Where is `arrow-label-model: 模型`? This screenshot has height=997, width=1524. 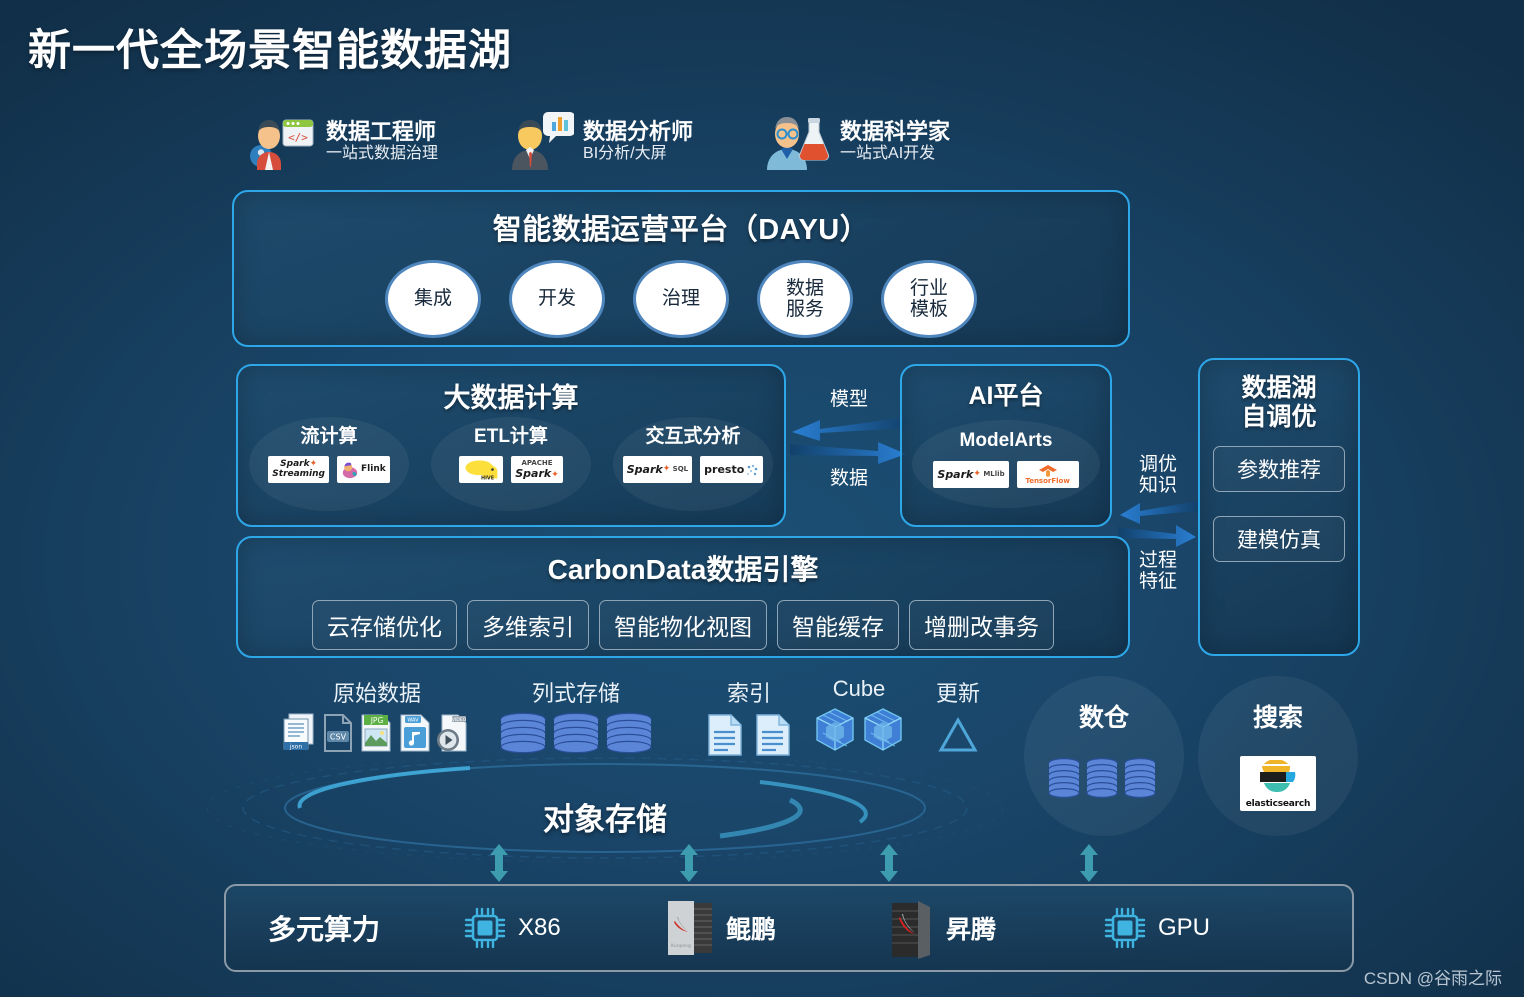 arrow-label-model: 模型 is located at coordinates (848, 399).